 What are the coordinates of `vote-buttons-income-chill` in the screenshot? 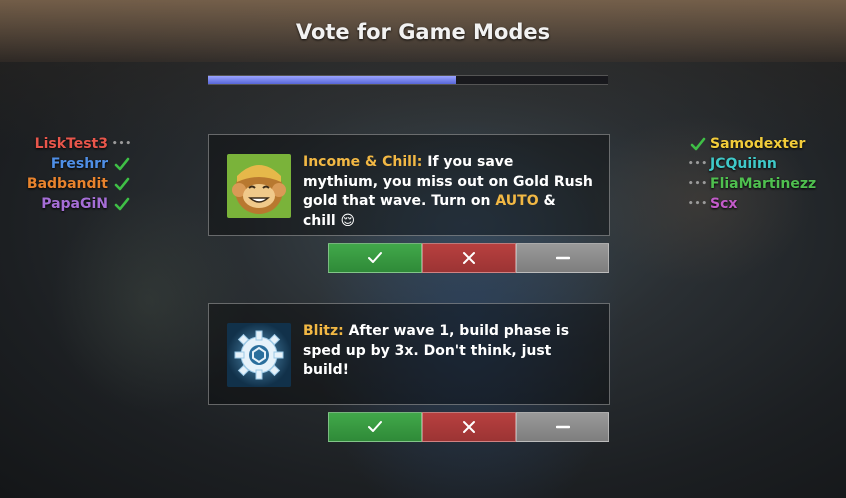 It's located at (468, 258).